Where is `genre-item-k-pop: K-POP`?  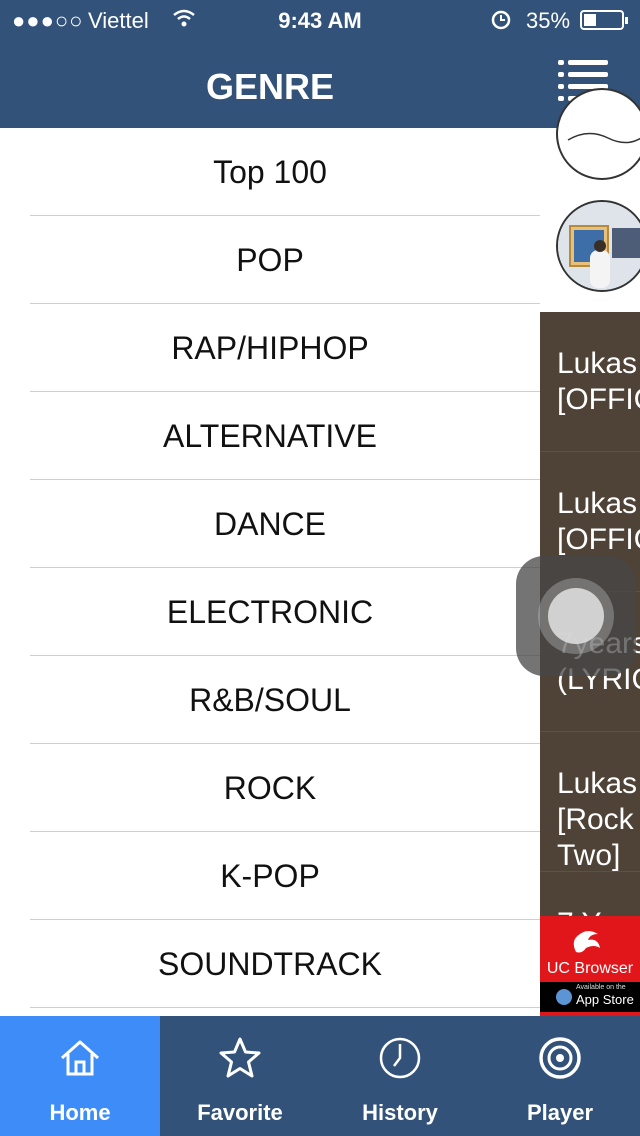
genre-item-k-pop: K-POP is located at coordinates (270, 876).